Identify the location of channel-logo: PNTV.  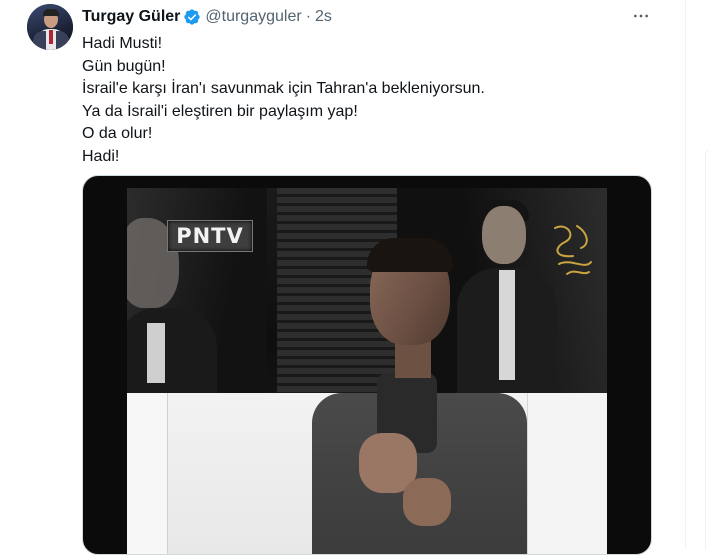
(210, 236).